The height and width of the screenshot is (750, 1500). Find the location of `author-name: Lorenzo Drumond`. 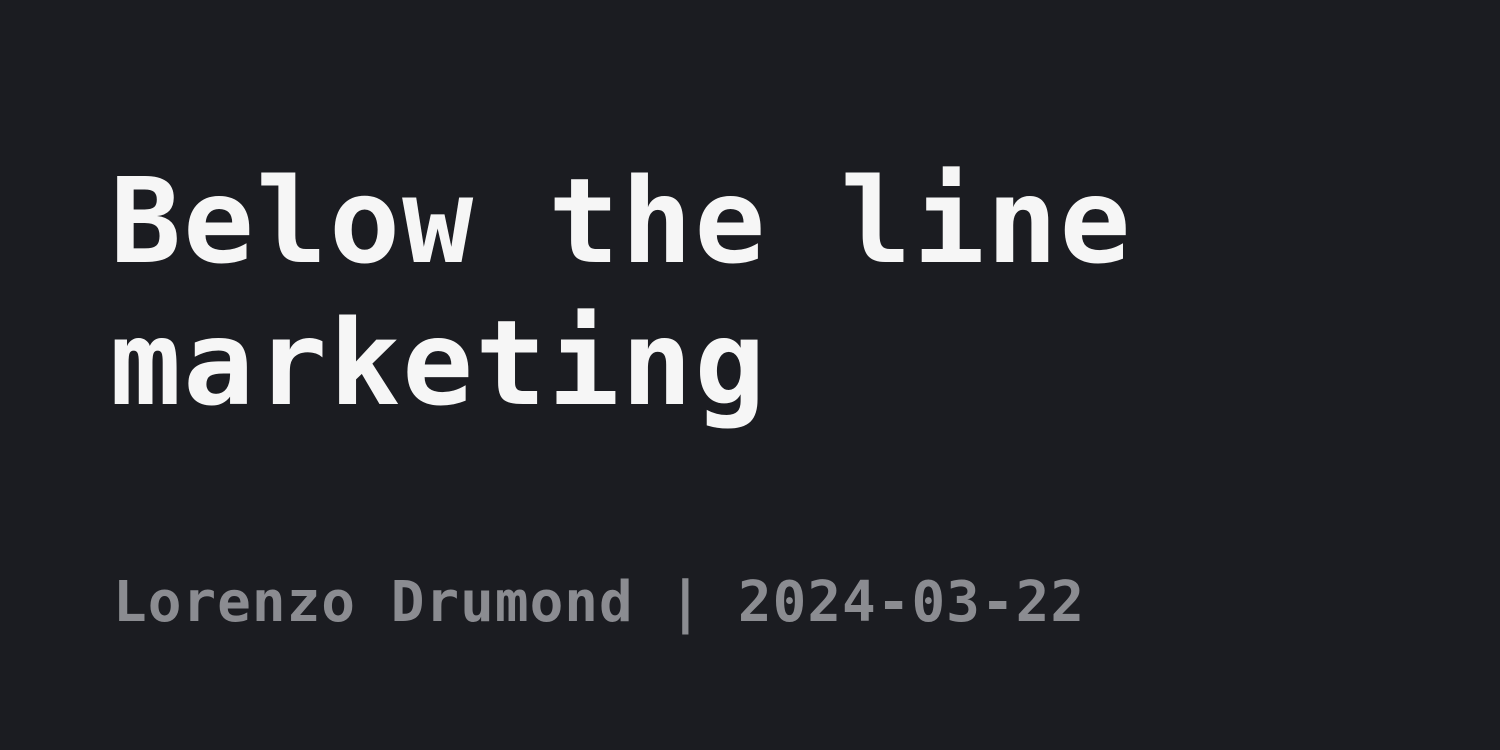

author-name: Lorenzo Drumond is located at coordinates (373, 602).